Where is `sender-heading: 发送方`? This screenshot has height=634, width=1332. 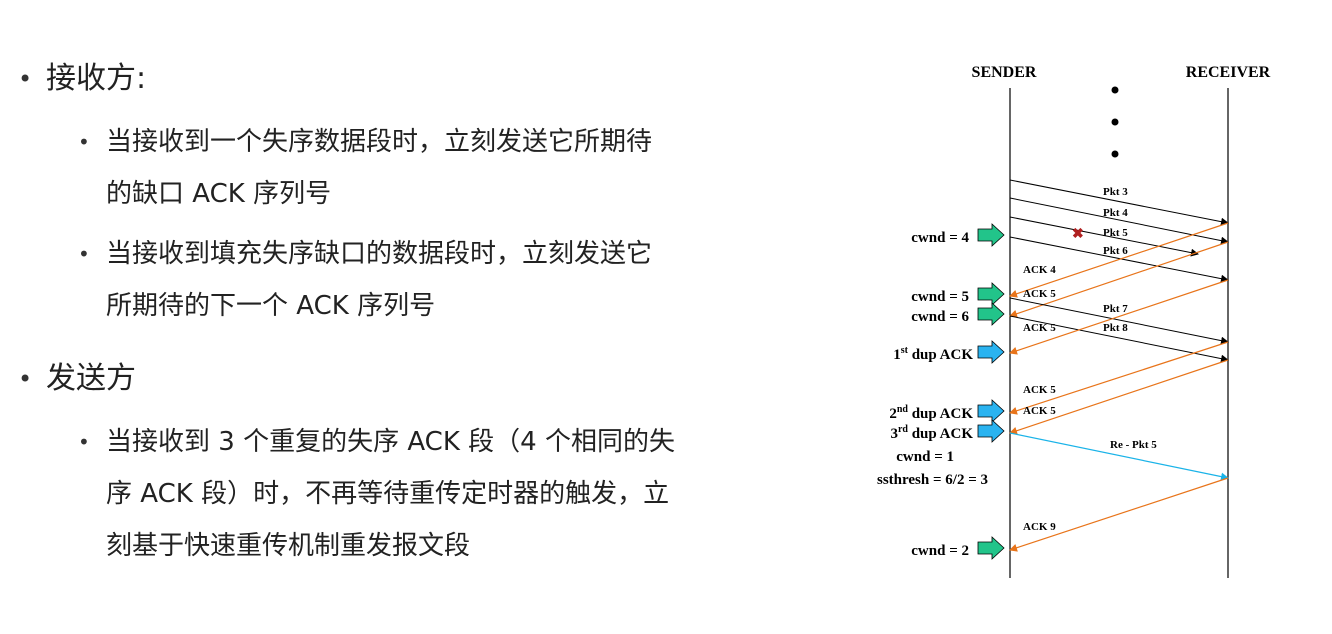 sender-heading: 发送方 is located at coordinates (91, 378).